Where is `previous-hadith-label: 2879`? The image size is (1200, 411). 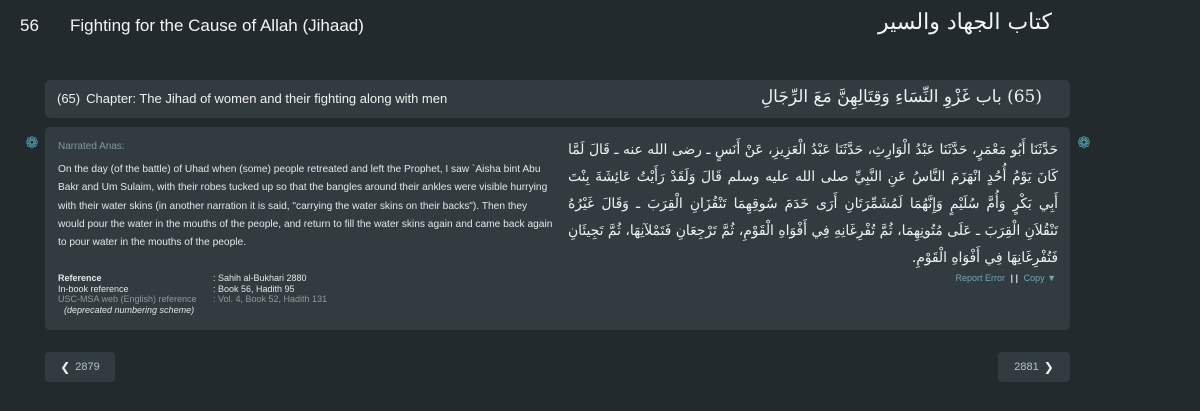 previous-hadith-label: 2879 is located at coordinates (87, 367).